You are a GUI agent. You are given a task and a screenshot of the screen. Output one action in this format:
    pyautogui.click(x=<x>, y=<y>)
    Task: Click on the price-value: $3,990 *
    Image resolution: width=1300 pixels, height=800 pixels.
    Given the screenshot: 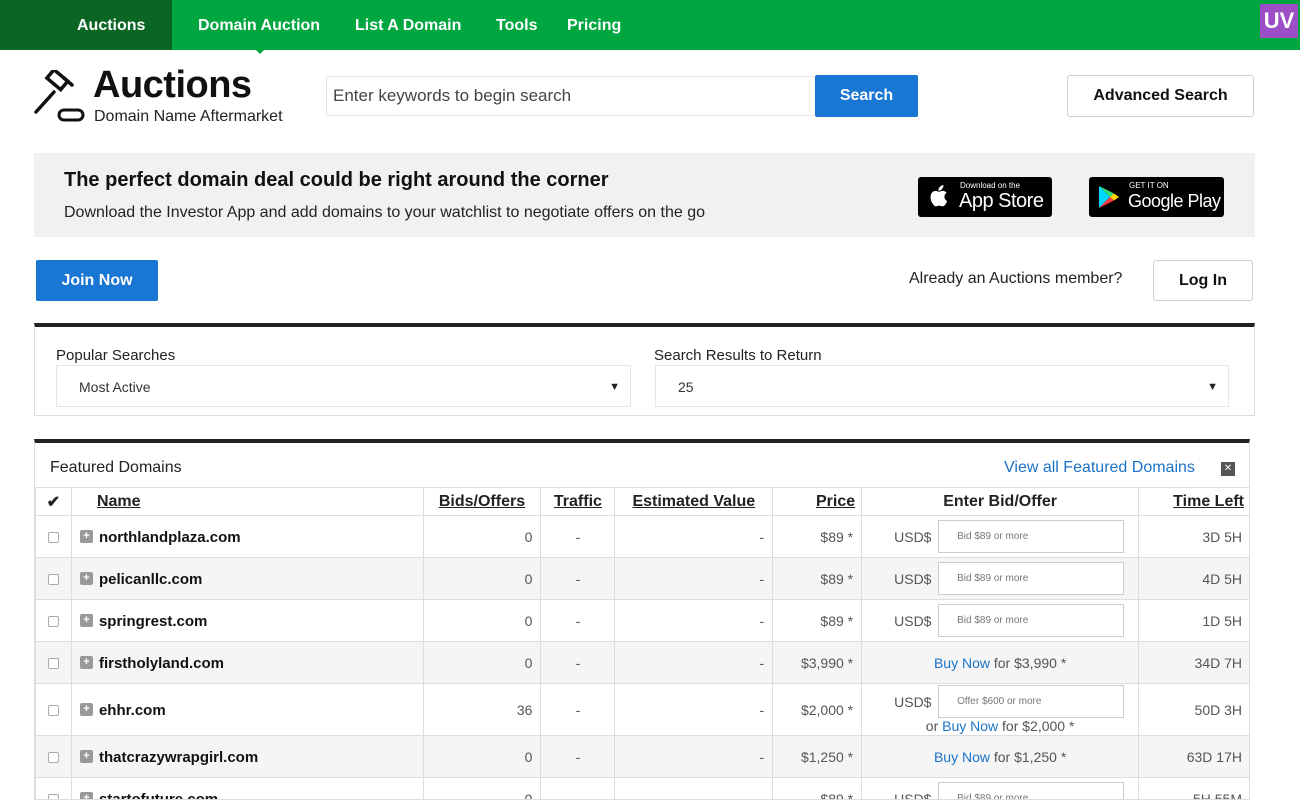 What is the action you would take?
    pyautogui.click(x=817, y=662)
    